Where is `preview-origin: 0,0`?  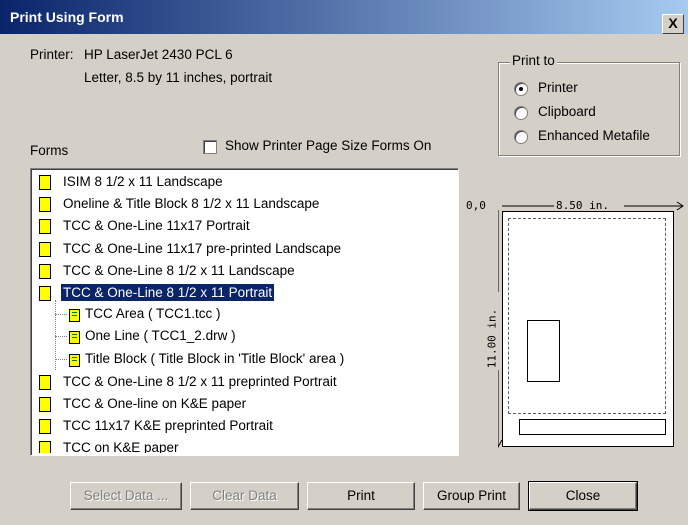 preview-origin: 0,0 is located at coordinates (476, 205).